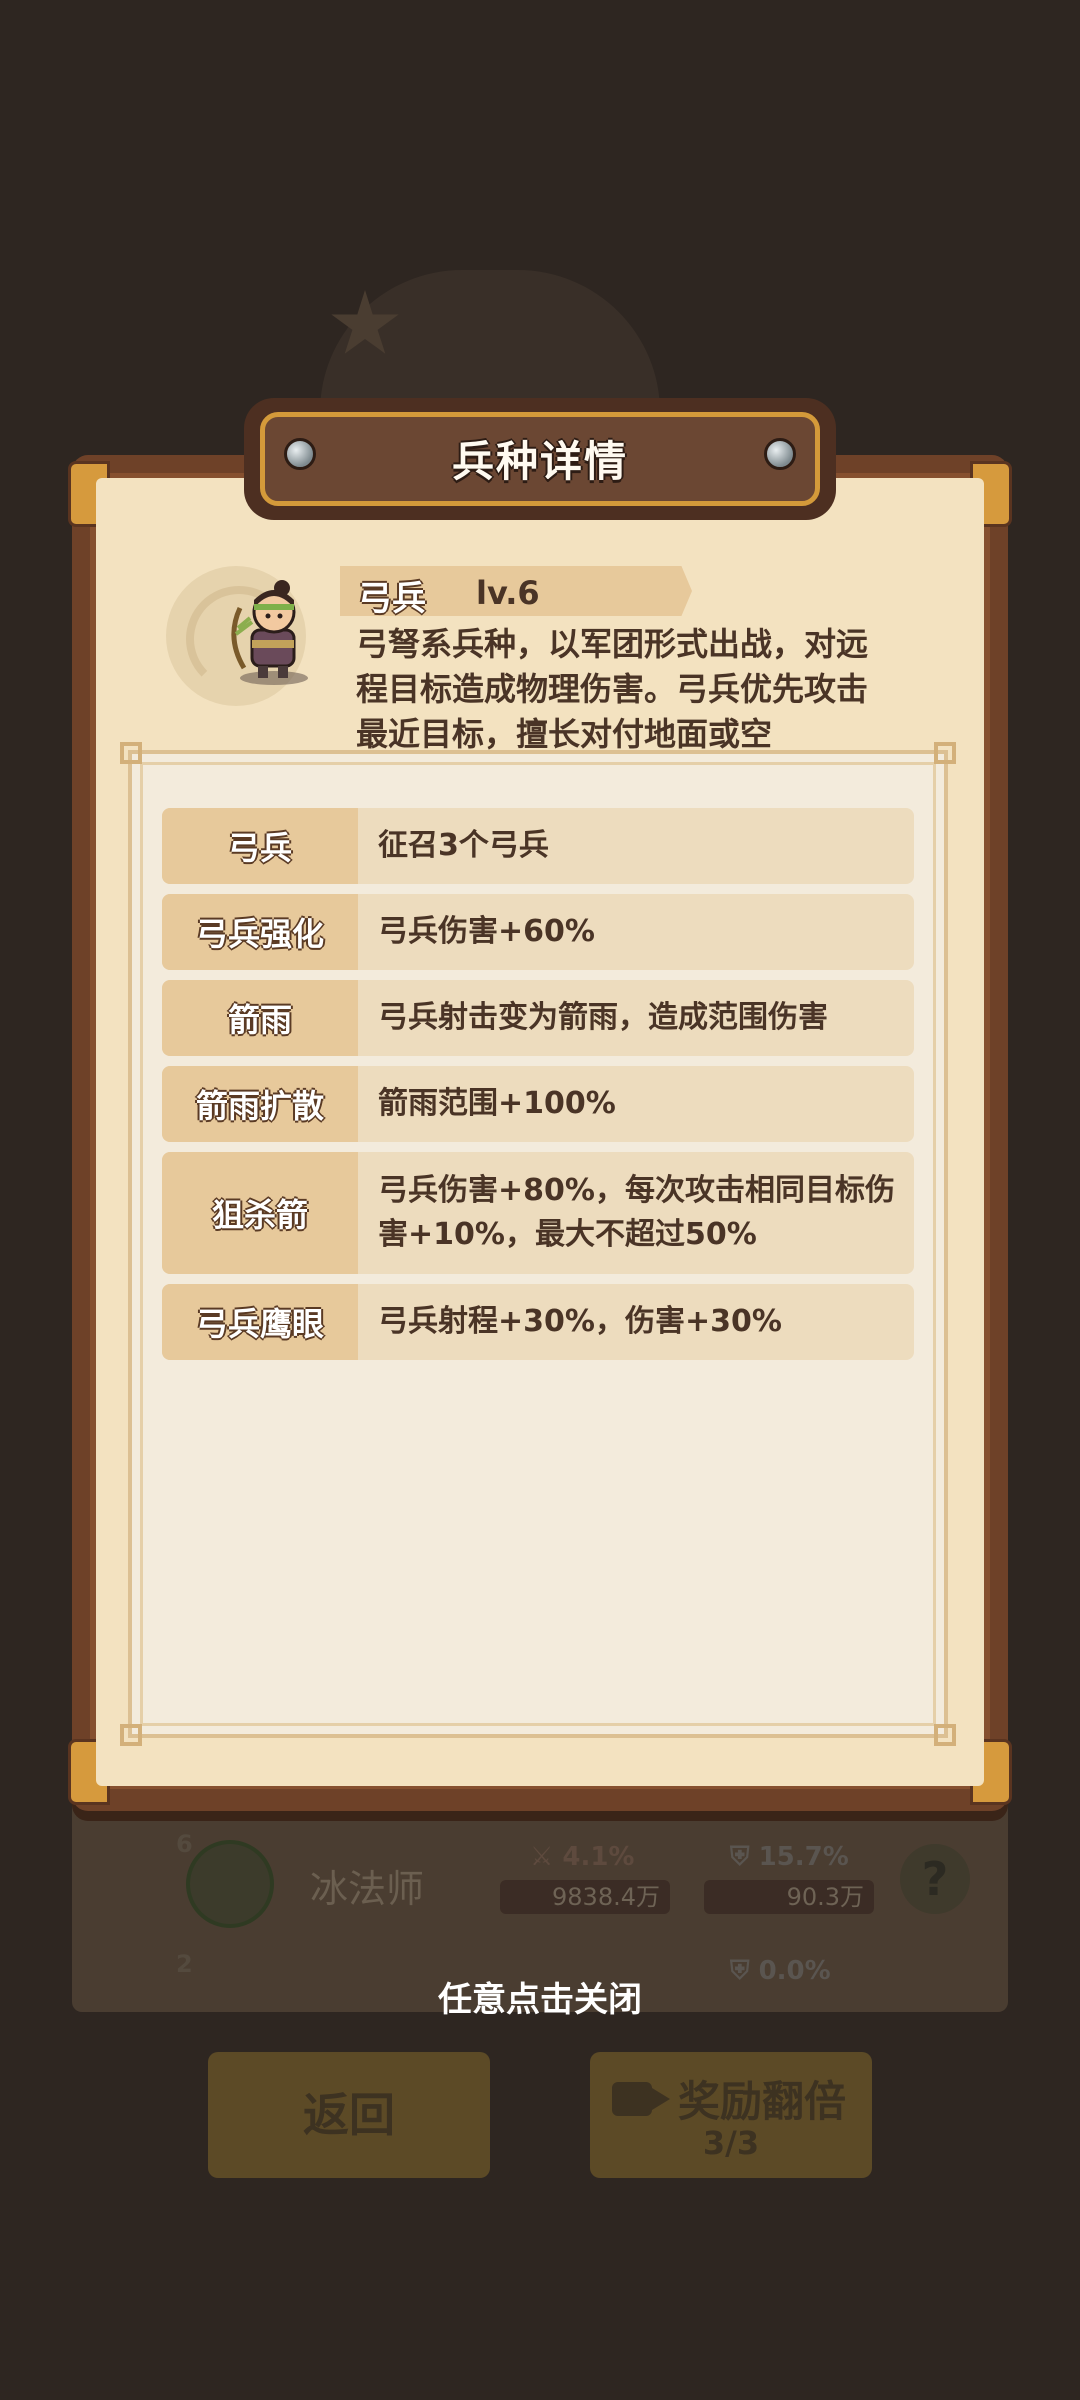 The image size is (1080, 2400). I want to click on double-reward-button: 奖励翻倍 3/3, so click(731, 2115).